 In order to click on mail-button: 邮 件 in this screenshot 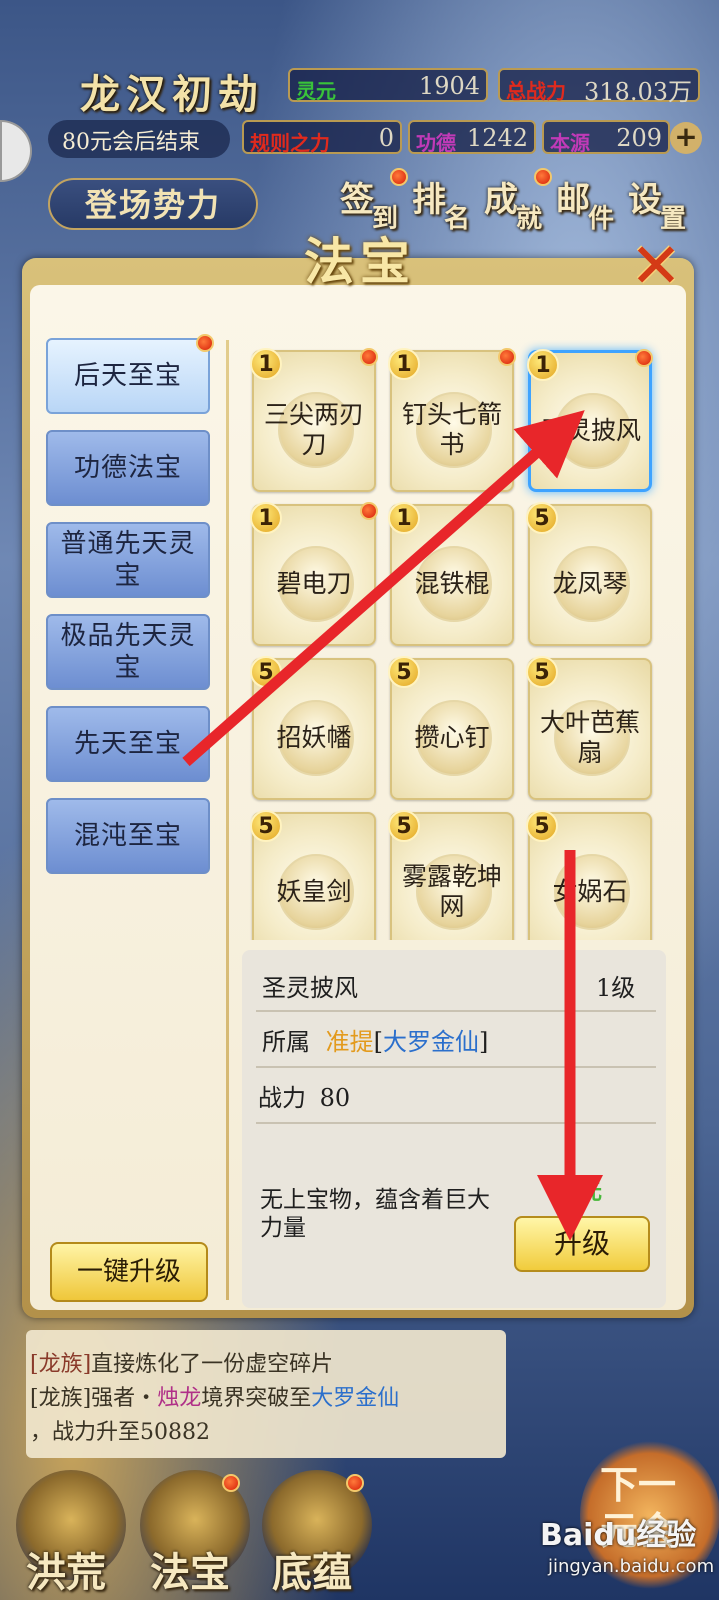, I will do `click(588, 204)`.